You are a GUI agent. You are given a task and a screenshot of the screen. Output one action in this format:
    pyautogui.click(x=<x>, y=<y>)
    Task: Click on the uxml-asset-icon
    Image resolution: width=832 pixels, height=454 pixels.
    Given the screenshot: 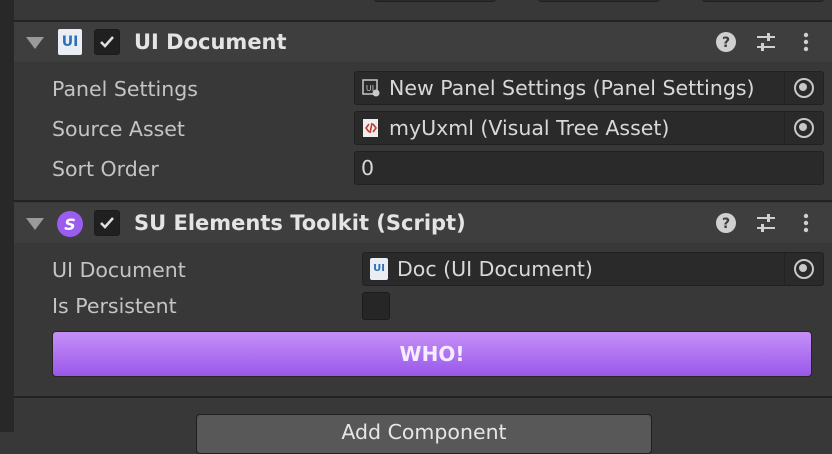 What is the action you would take?
    pyautogui.click(x=370, y=128)
    